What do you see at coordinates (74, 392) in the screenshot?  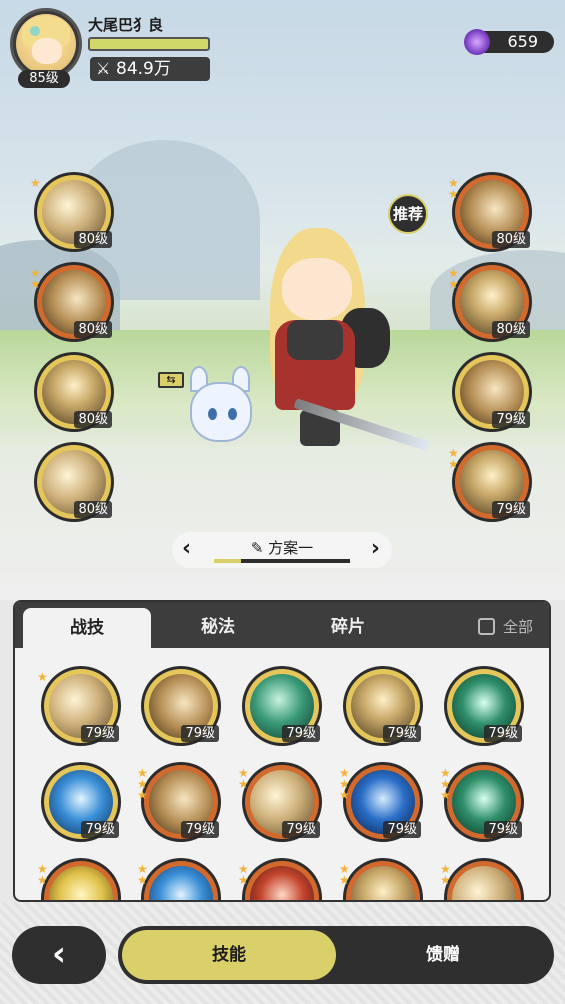 I see `equipped-skill-slot-left-3: 80级` at bounding box center [74, 392].